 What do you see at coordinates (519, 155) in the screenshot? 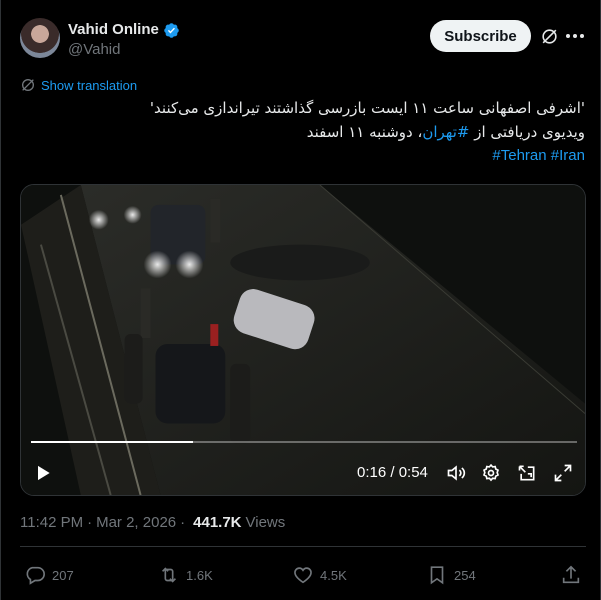
I see `hashtag-tehran: #Tehran` at bounding box center [519, 155].